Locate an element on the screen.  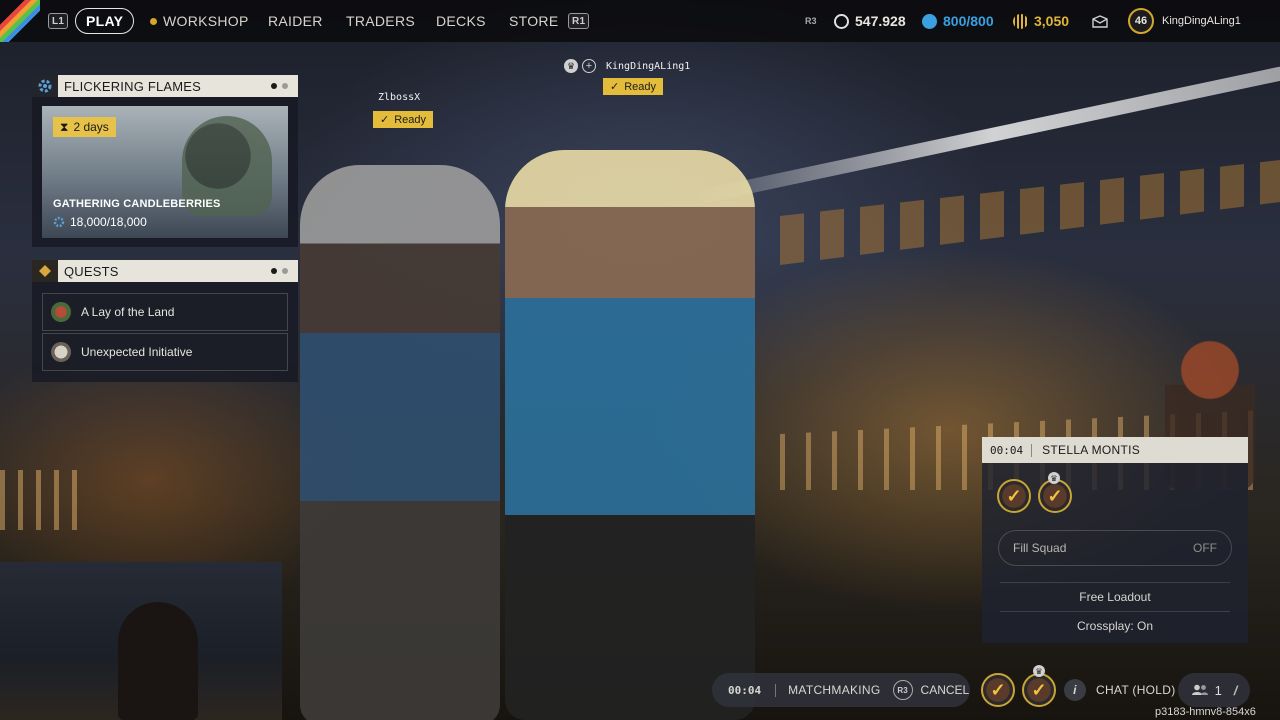
matchmaking-status: 00:04 MATCHMAKING R3 CANCEL is located at coordinates (841, 690).